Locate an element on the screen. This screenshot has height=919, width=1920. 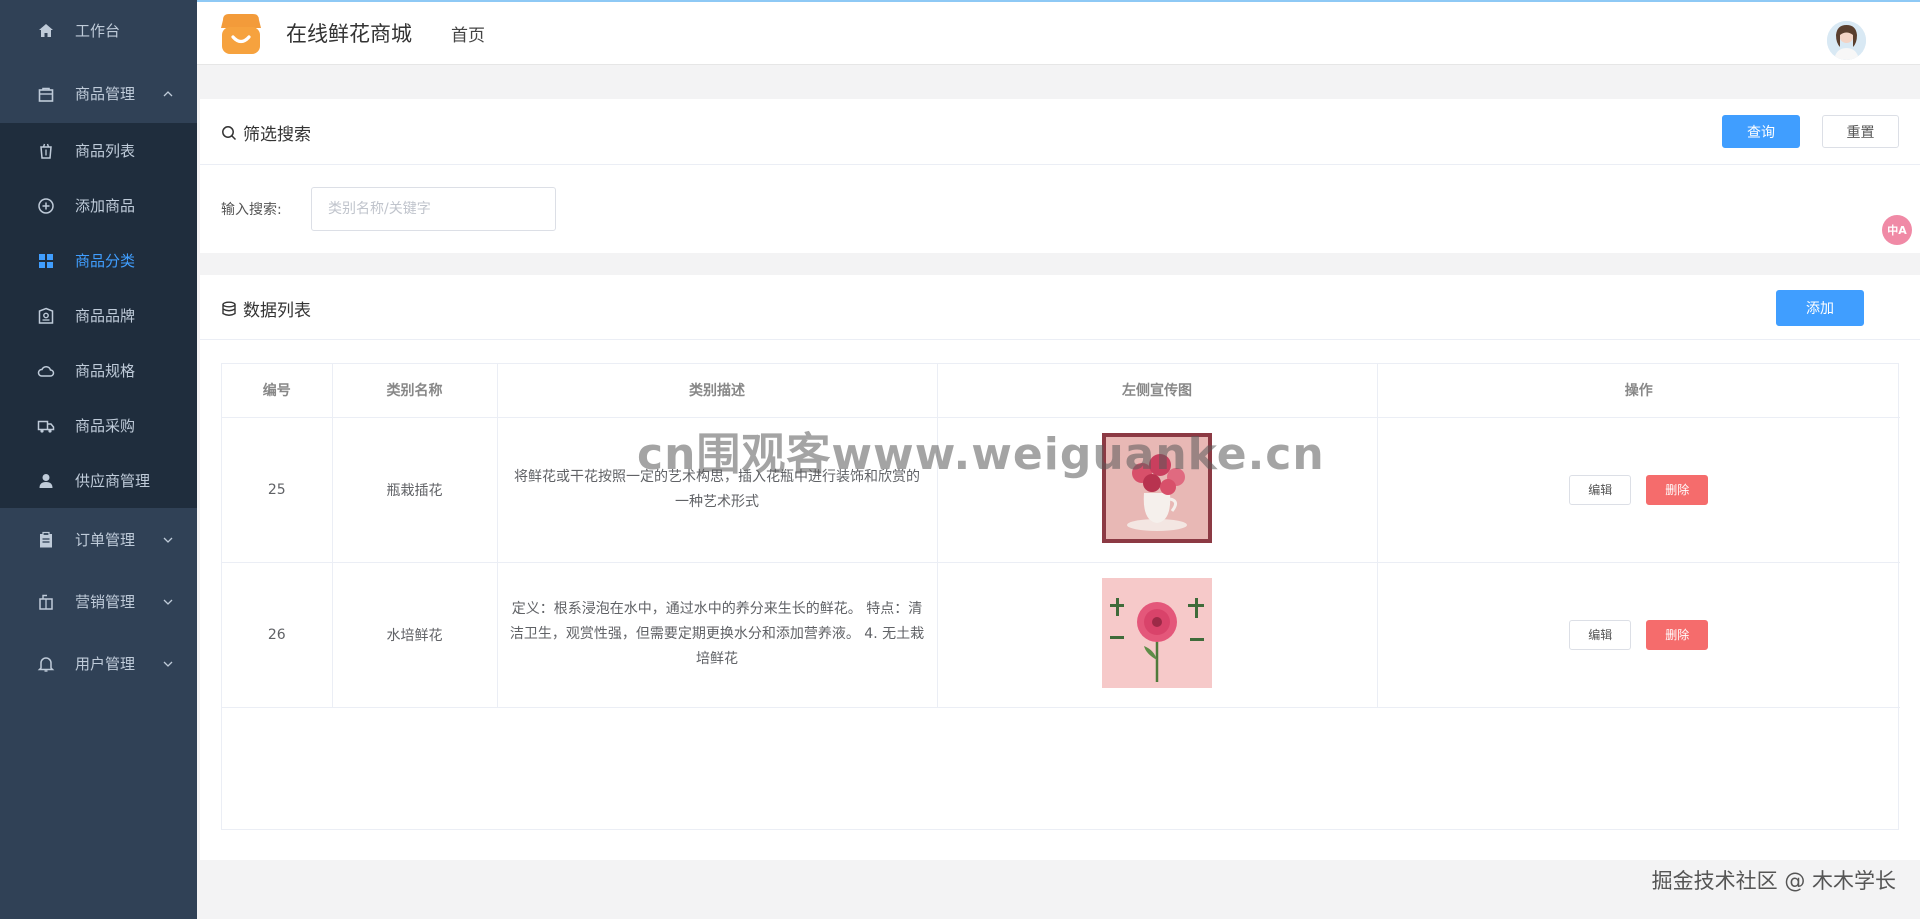
breadcrumb-home: 首页 is located at coordinates (468, 33).